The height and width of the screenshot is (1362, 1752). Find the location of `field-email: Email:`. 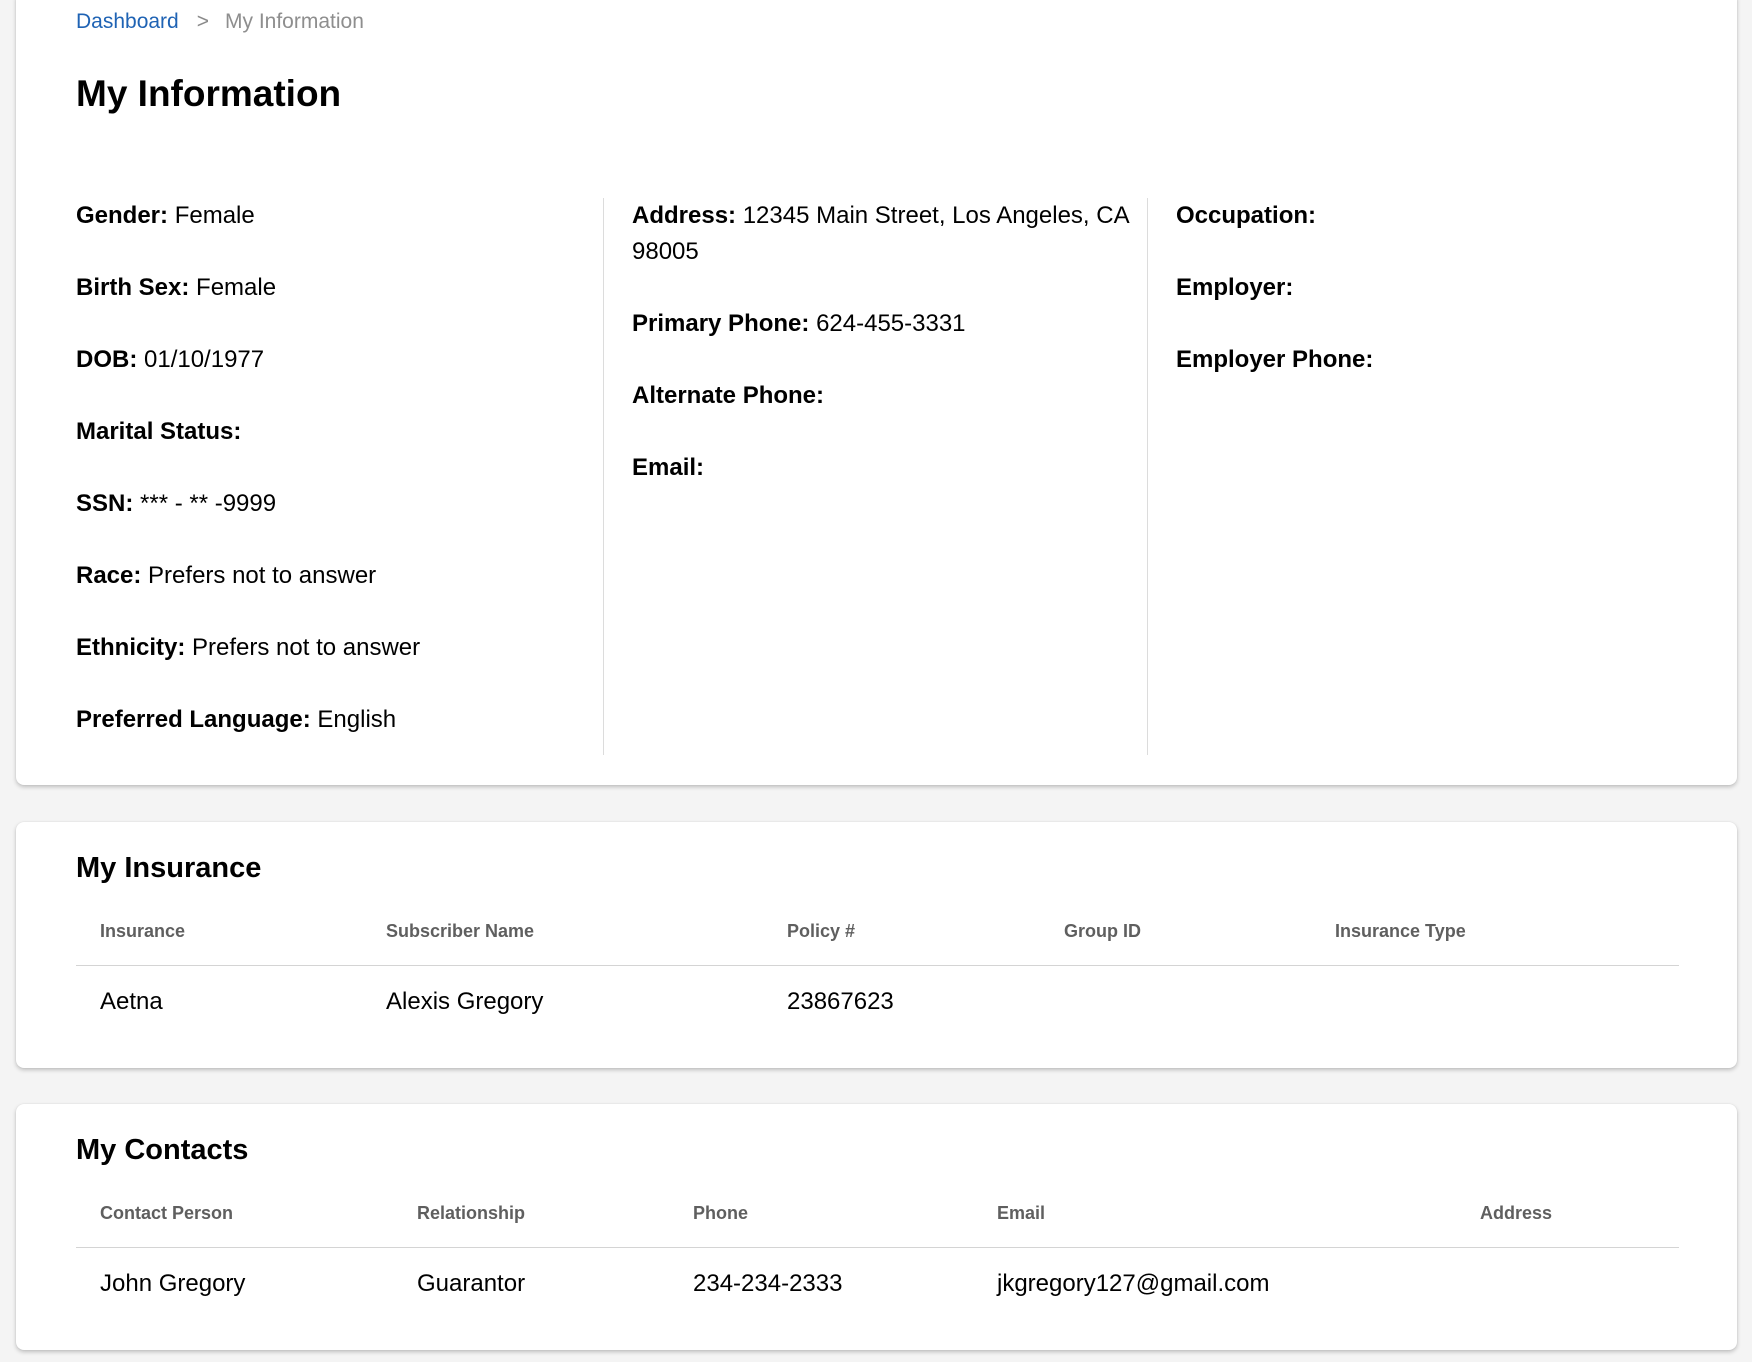

field-email: Email: is located at coordinates (889, 468).